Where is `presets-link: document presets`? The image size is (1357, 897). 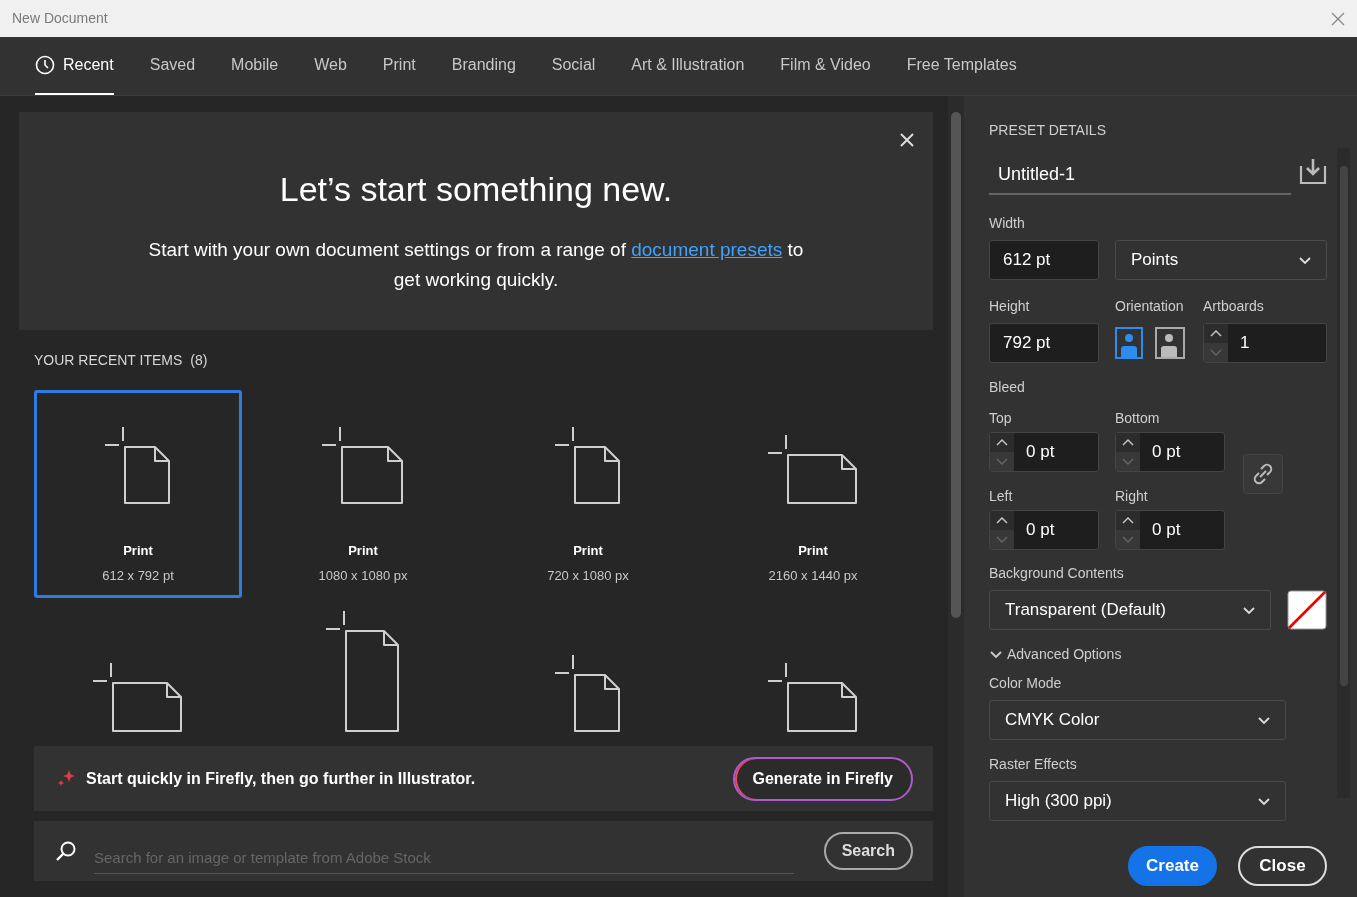 presets-link: document presets is located at coordinates (707, 249).